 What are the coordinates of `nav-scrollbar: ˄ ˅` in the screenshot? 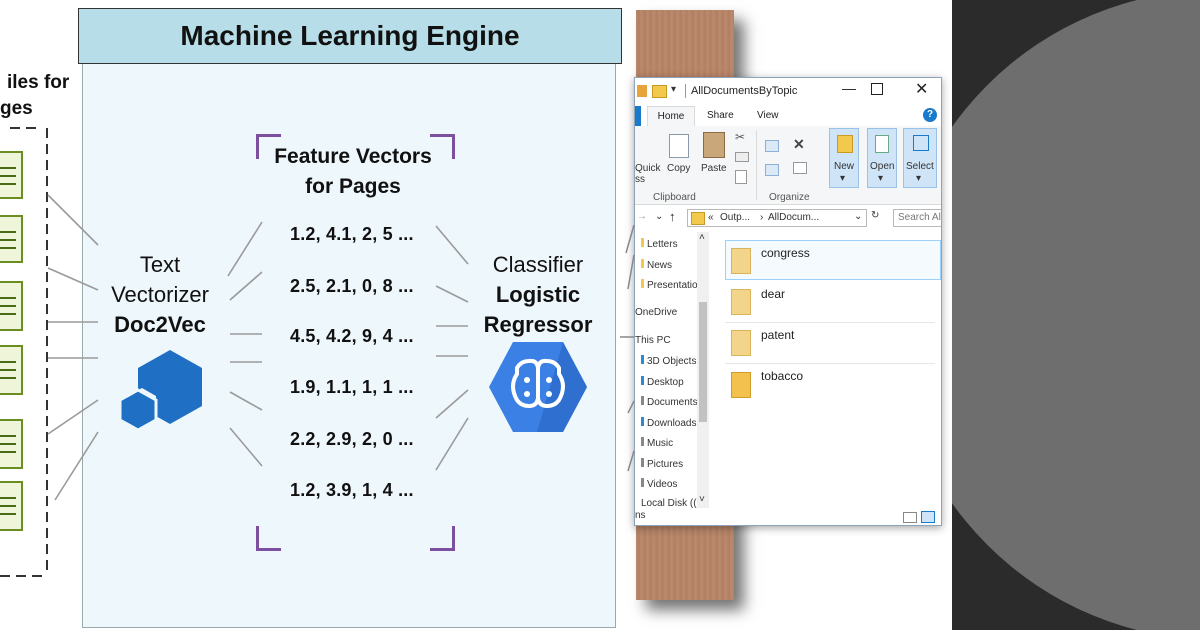 It's located at (703, 370).